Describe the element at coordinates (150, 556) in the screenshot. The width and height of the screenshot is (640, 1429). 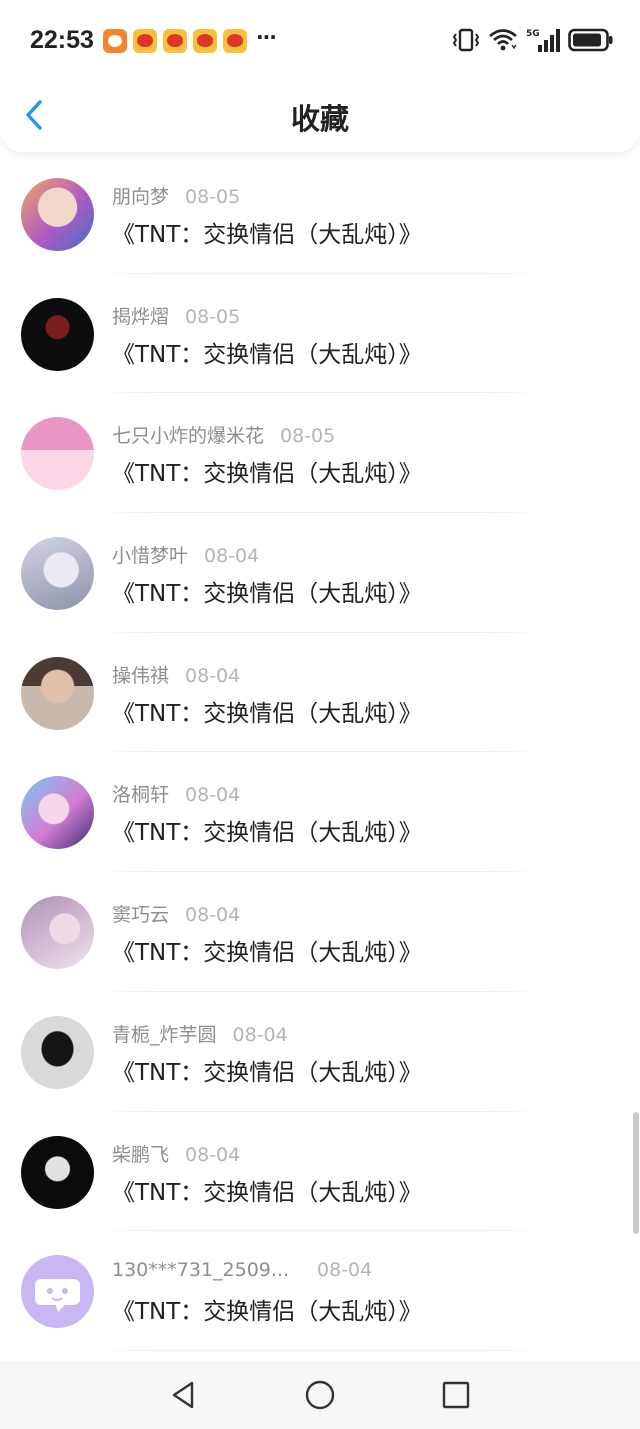
I see `username: 小惜梦叶` at that location.